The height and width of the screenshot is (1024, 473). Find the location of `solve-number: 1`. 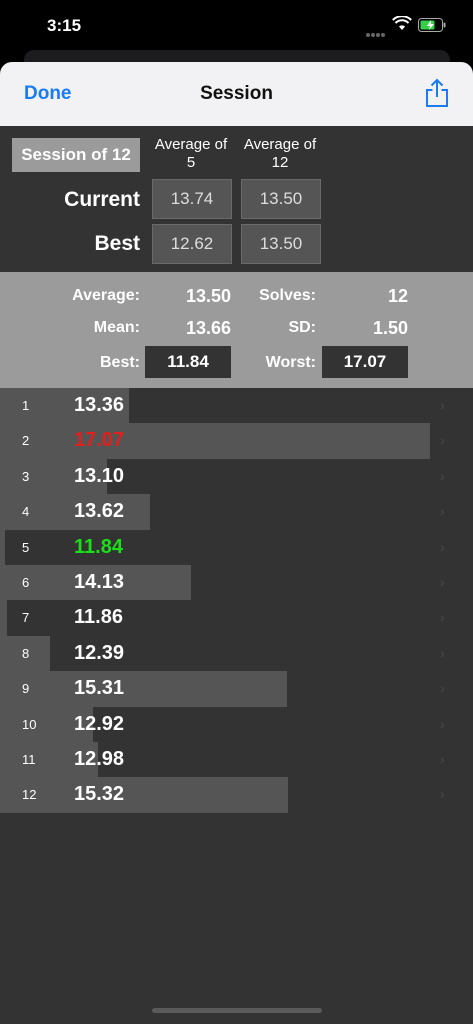

solve-number: 1 is located at coordinates (26, 405).